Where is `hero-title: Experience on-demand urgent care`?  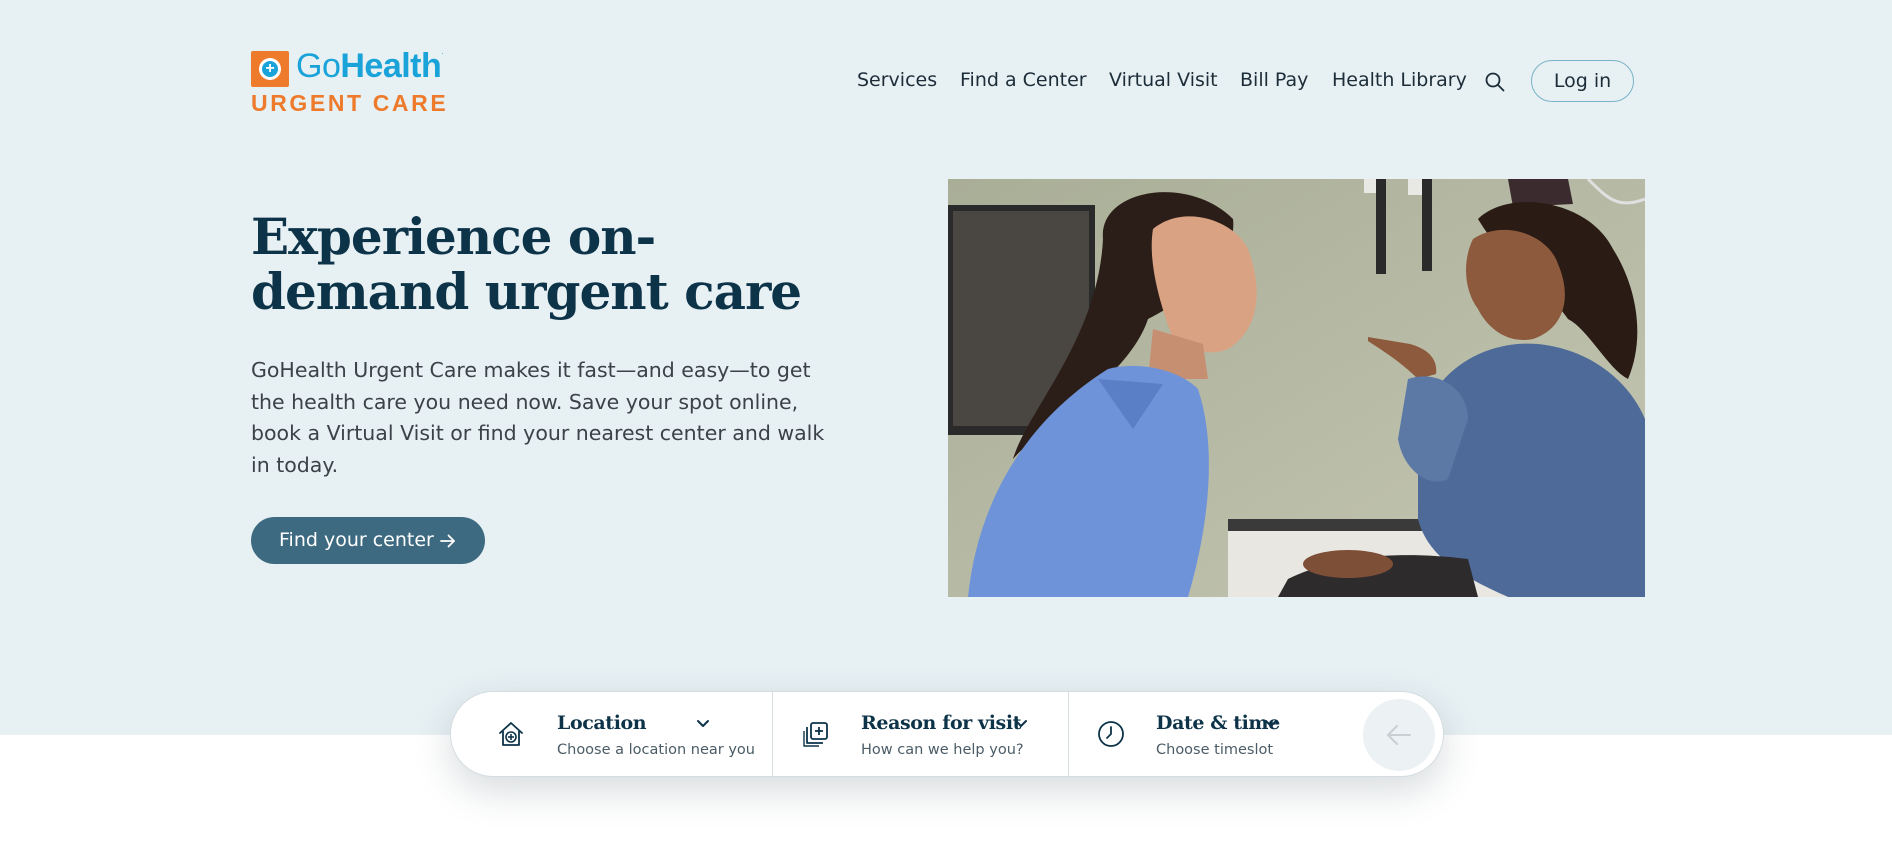 hero-title: Experience on-demand urgent care is located at coordinates (526, 264).